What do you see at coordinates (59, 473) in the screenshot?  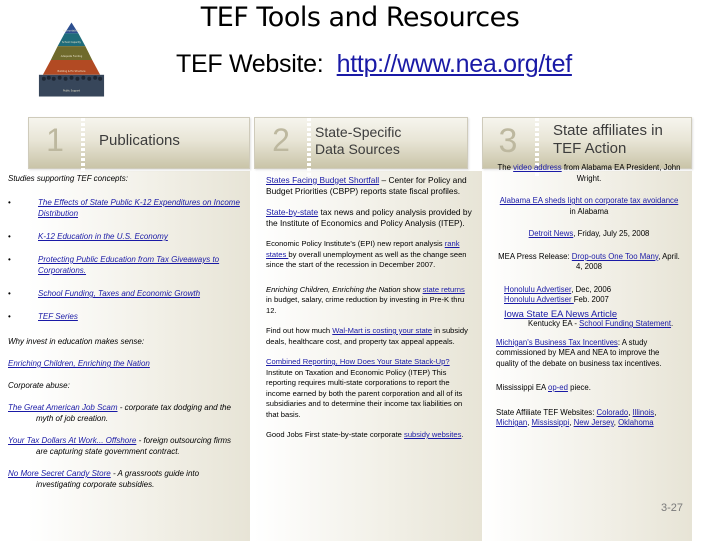 I see `candy-store-link: No More Secret Candy Store` at bounding box center [59, 473].